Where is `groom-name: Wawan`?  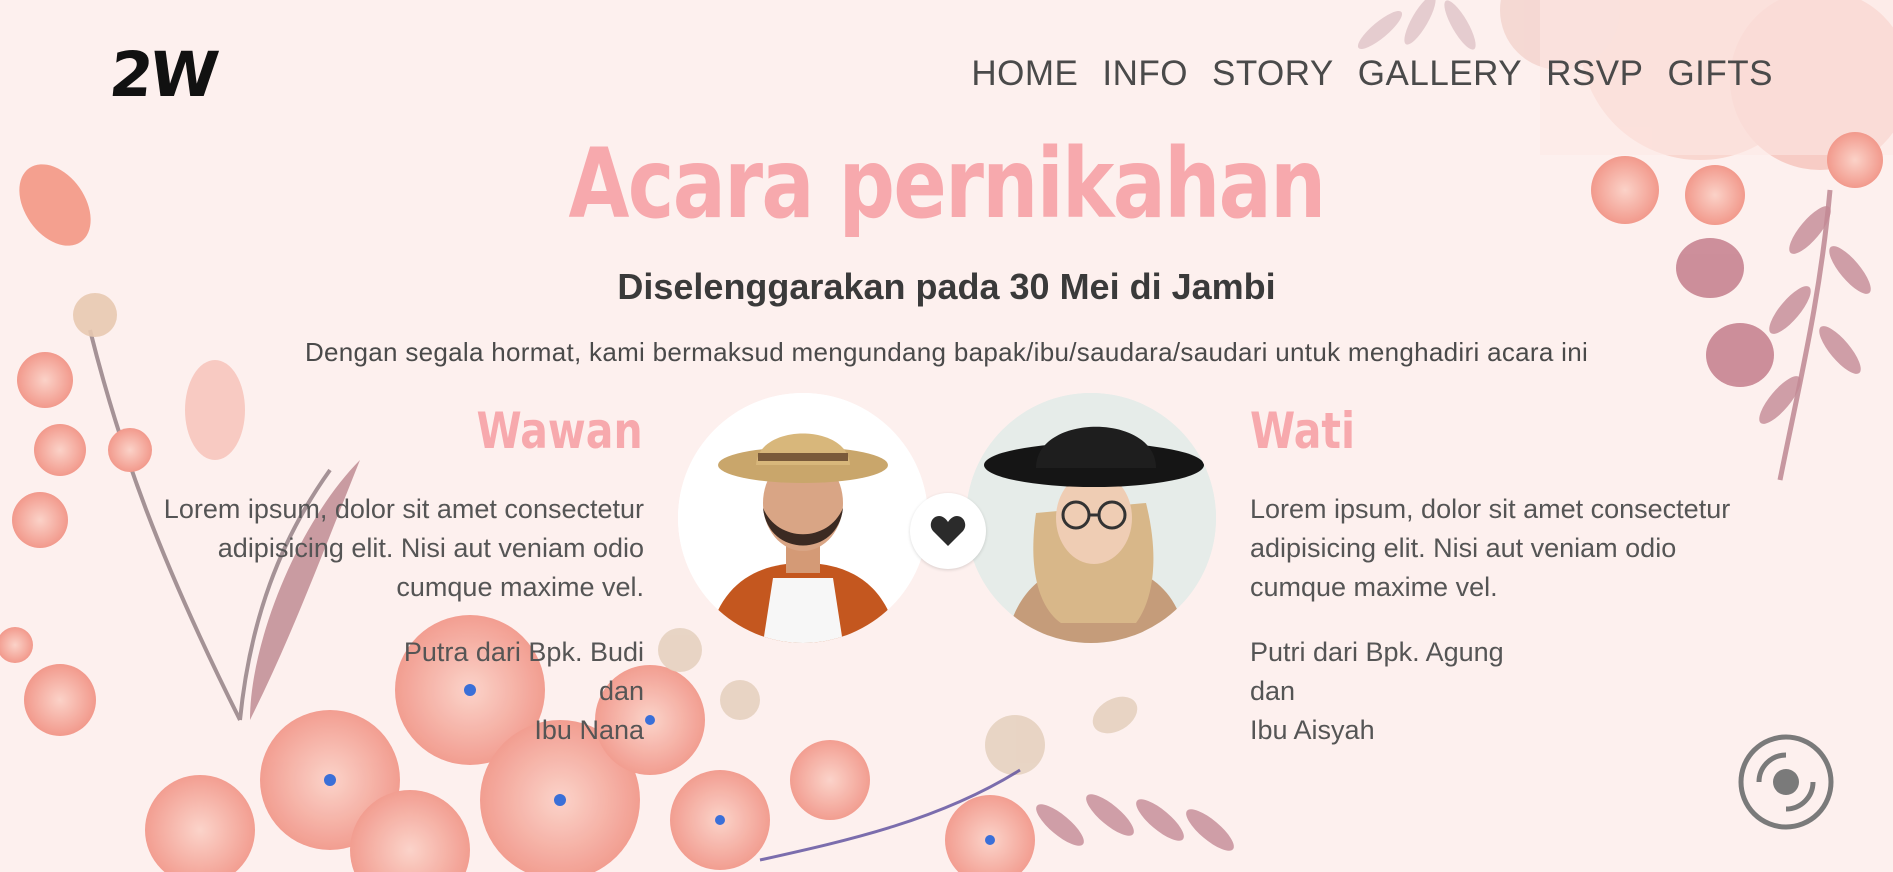 groom-name: Wawan is located at coordinates (559, 431).